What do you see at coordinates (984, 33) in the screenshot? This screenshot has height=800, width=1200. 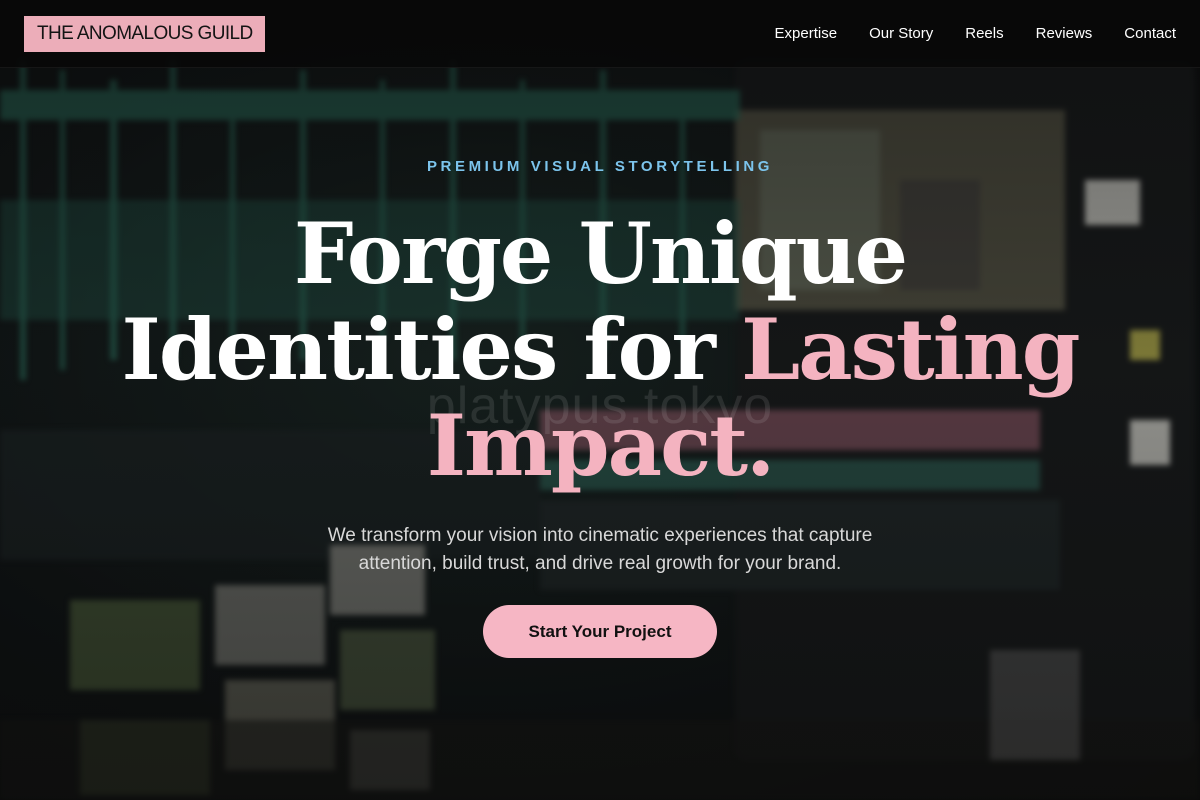 I see `nav-link-reels: Reels` at bounding box center [984, 33].